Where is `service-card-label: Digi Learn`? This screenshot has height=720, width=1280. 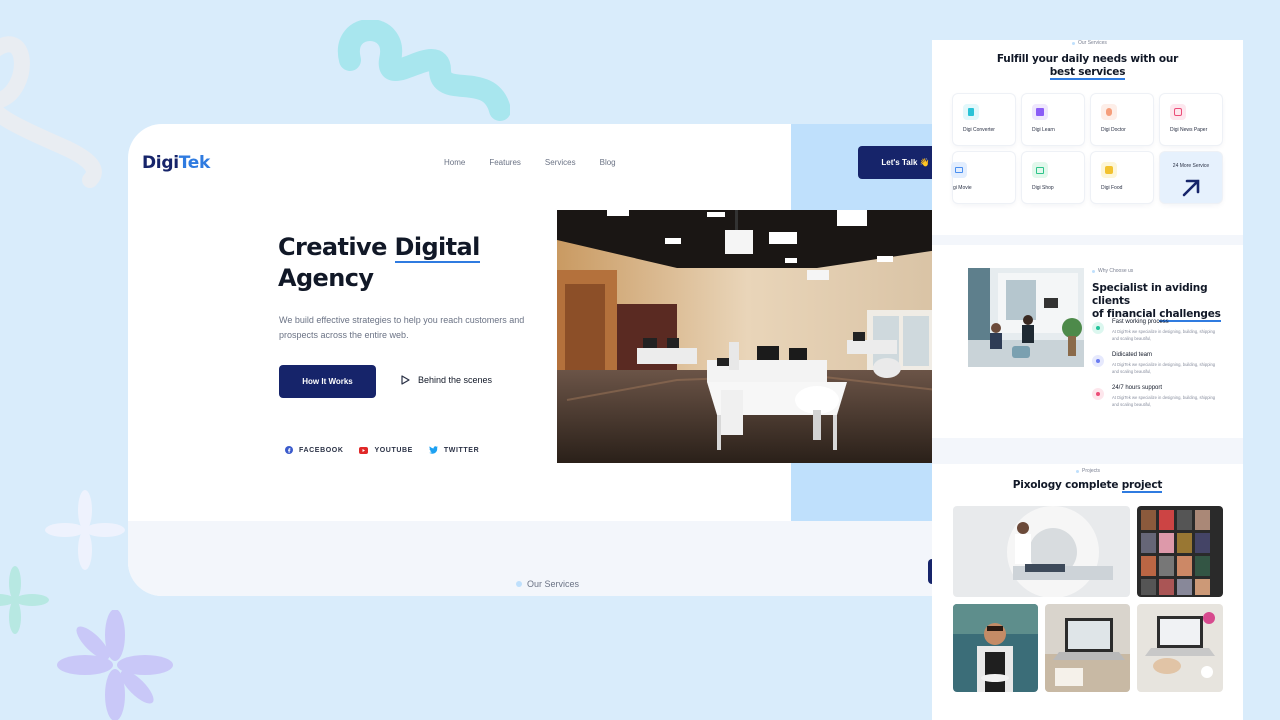
service-card-label: Digi Learn is located at coordinates (1043, 130).